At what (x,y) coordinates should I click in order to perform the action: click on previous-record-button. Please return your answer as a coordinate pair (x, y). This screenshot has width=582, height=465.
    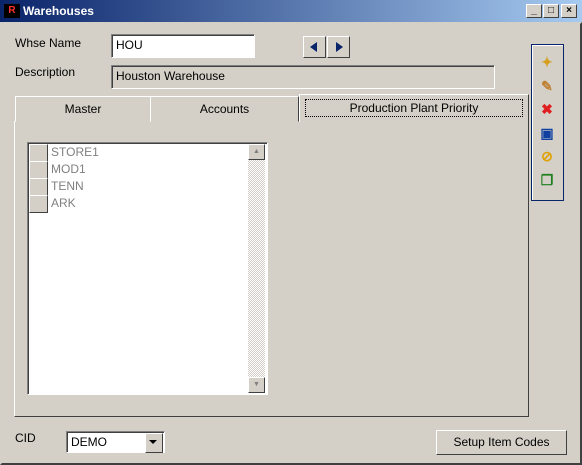
    Looking at the image, I should click on (314, 47).